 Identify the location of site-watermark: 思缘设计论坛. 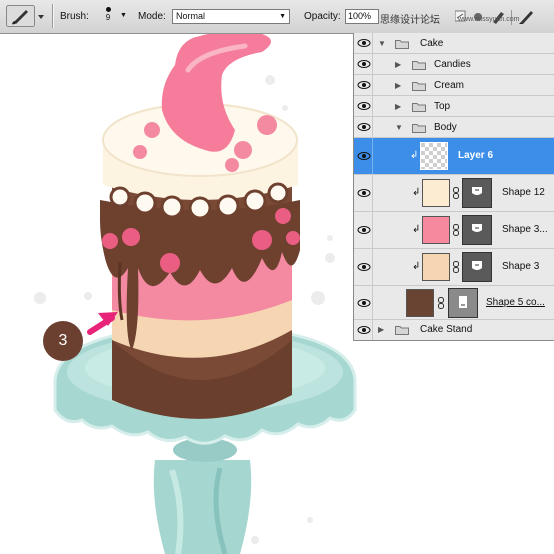
(410, 20).